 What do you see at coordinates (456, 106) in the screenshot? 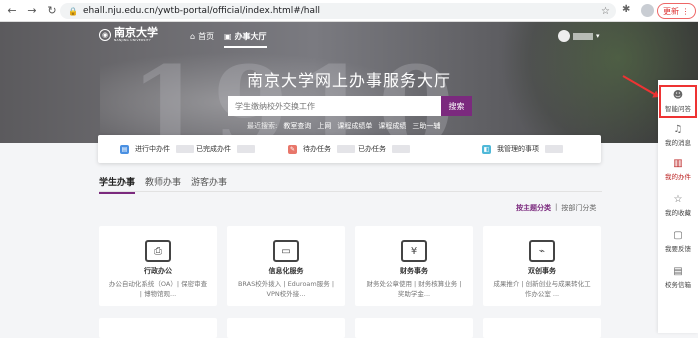
I see `search-button: 搜索` at bounding box center [456, 106].